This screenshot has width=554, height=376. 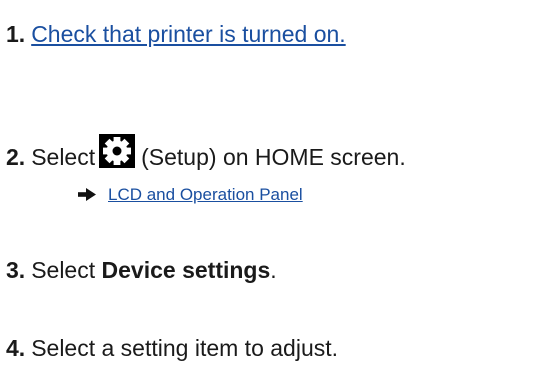 I want to click on step-2: 2. Select (Setup) on HOME screen., so click(x=206, y=152).